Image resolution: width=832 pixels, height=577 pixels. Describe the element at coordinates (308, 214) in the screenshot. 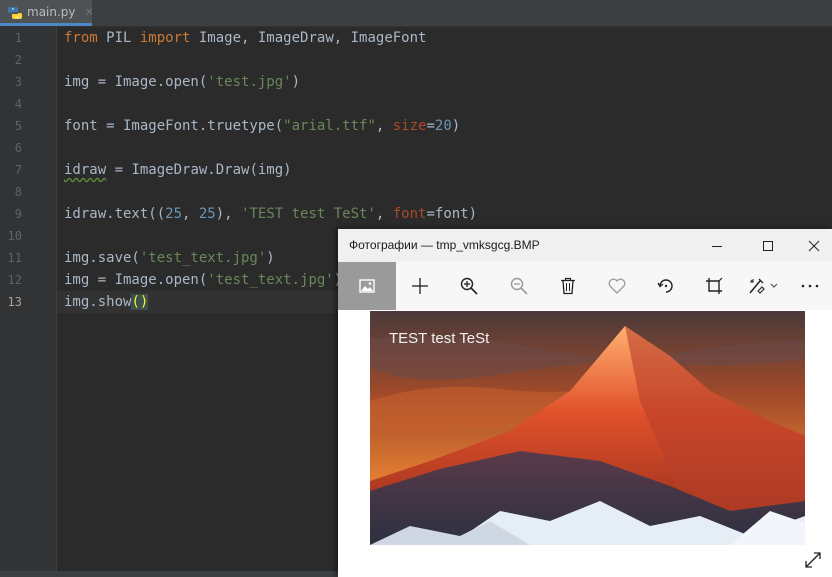

I see `code-token: 'TEST test TeSt'` at that location.